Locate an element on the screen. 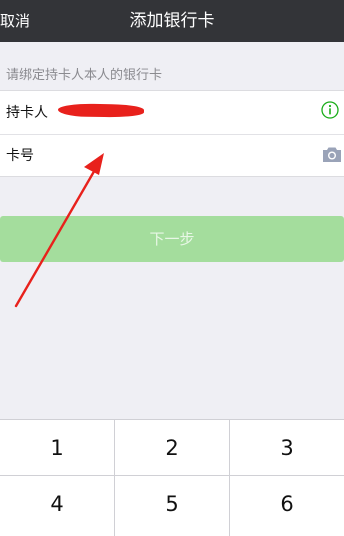 The image size is (344, 536). nav-bar: 取消 添加银行卡 is located at coordinates (172, 21).